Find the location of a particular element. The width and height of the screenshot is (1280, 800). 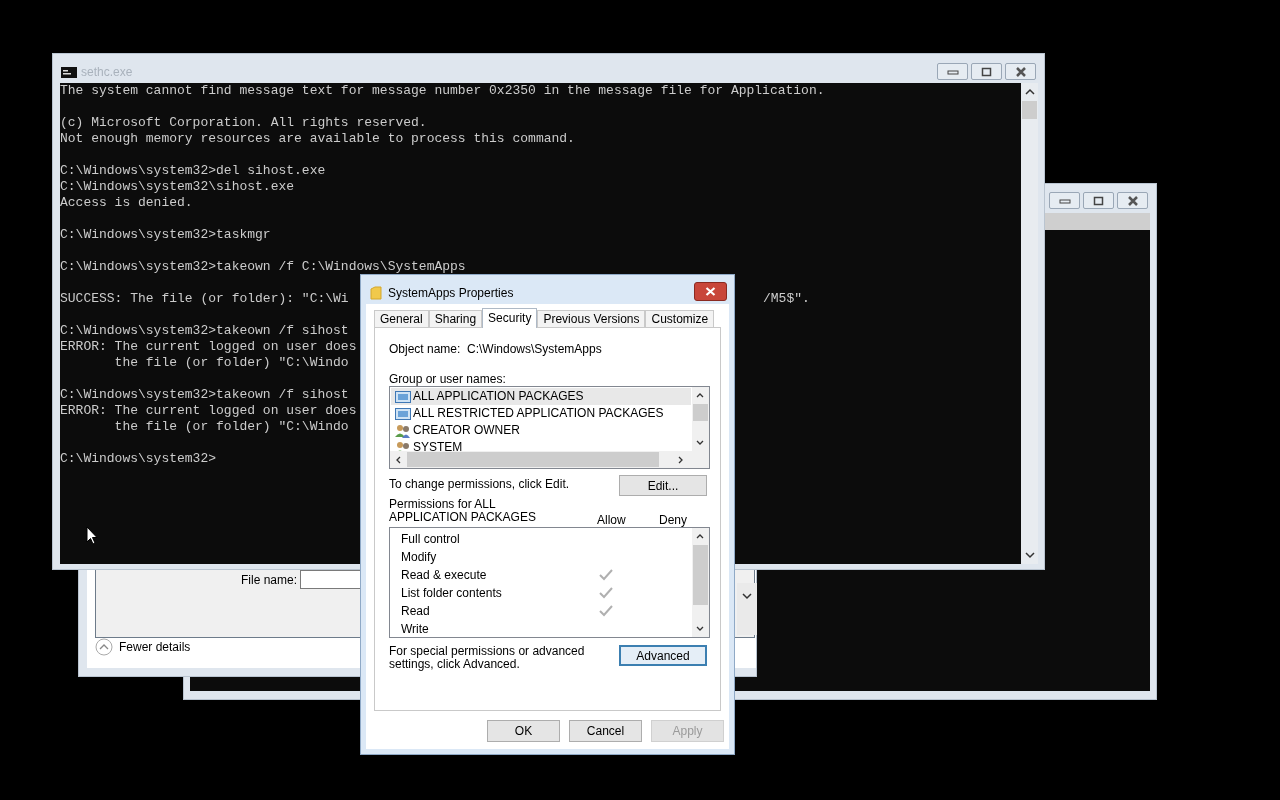

advanced-button: Advanced is located at coordinates (663, 655).